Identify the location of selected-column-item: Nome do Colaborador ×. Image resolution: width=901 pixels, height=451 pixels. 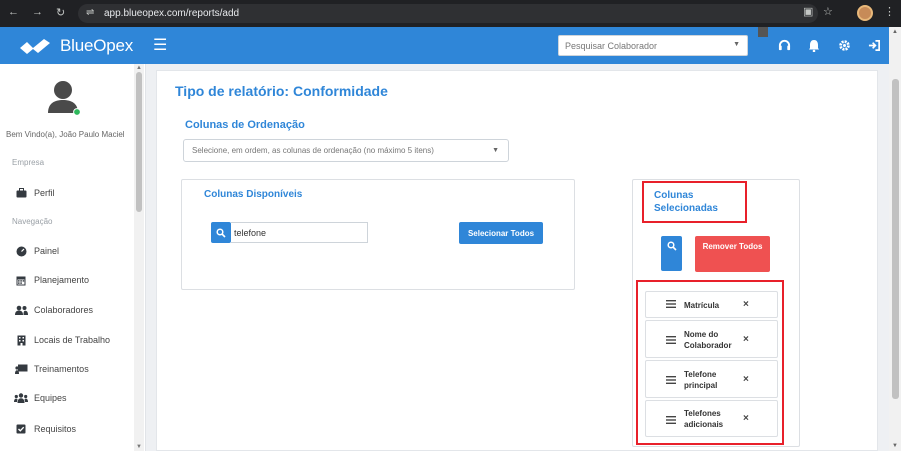
(711, 339).